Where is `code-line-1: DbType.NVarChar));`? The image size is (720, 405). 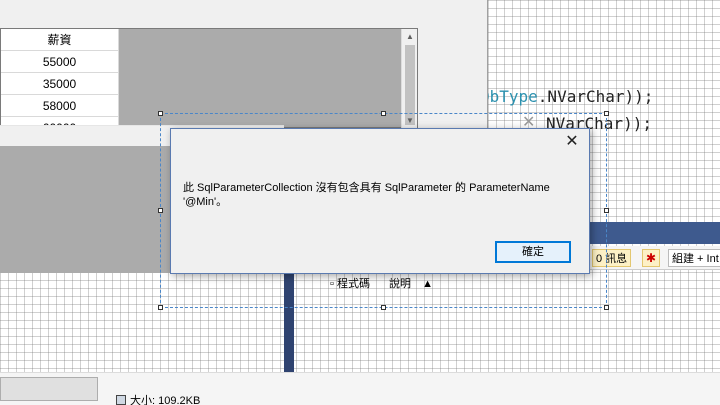
code-line-1: DbType.NVarChar)); is located at coordinates (566, 96).